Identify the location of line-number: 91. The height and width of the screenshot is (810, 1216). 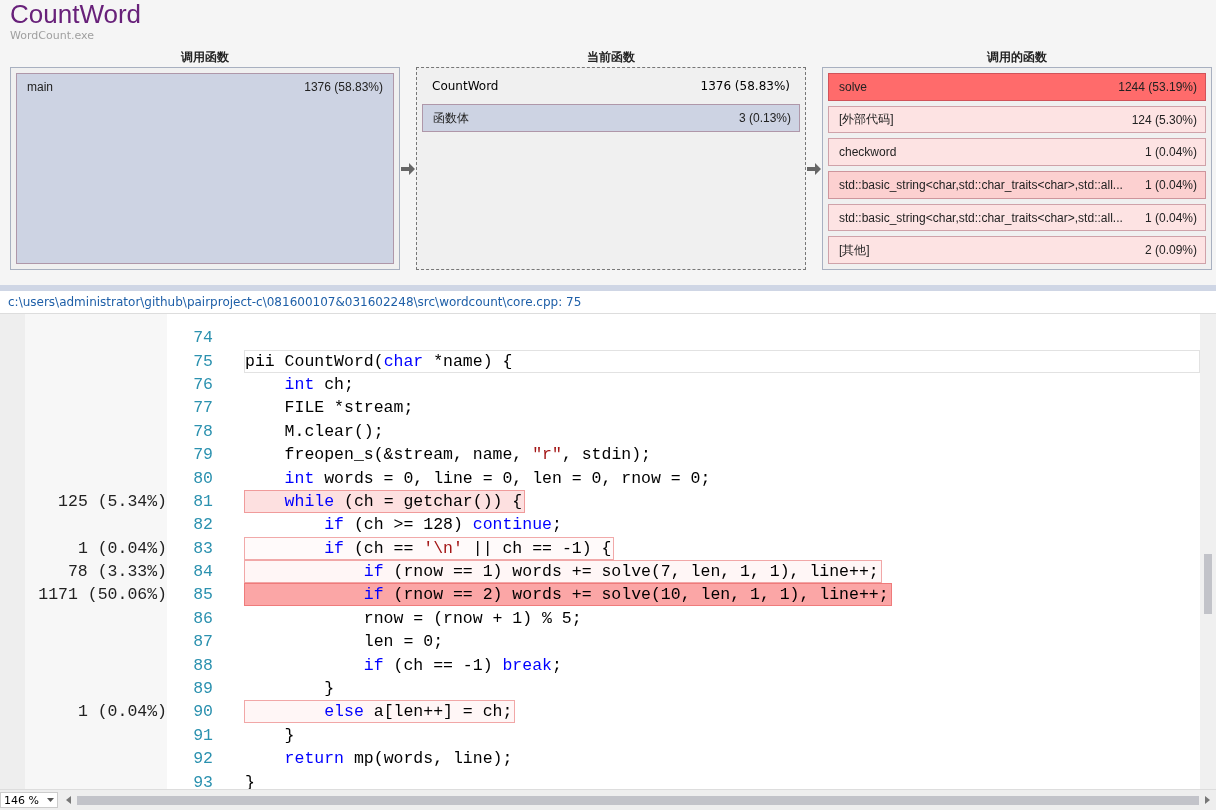
(202, 735).